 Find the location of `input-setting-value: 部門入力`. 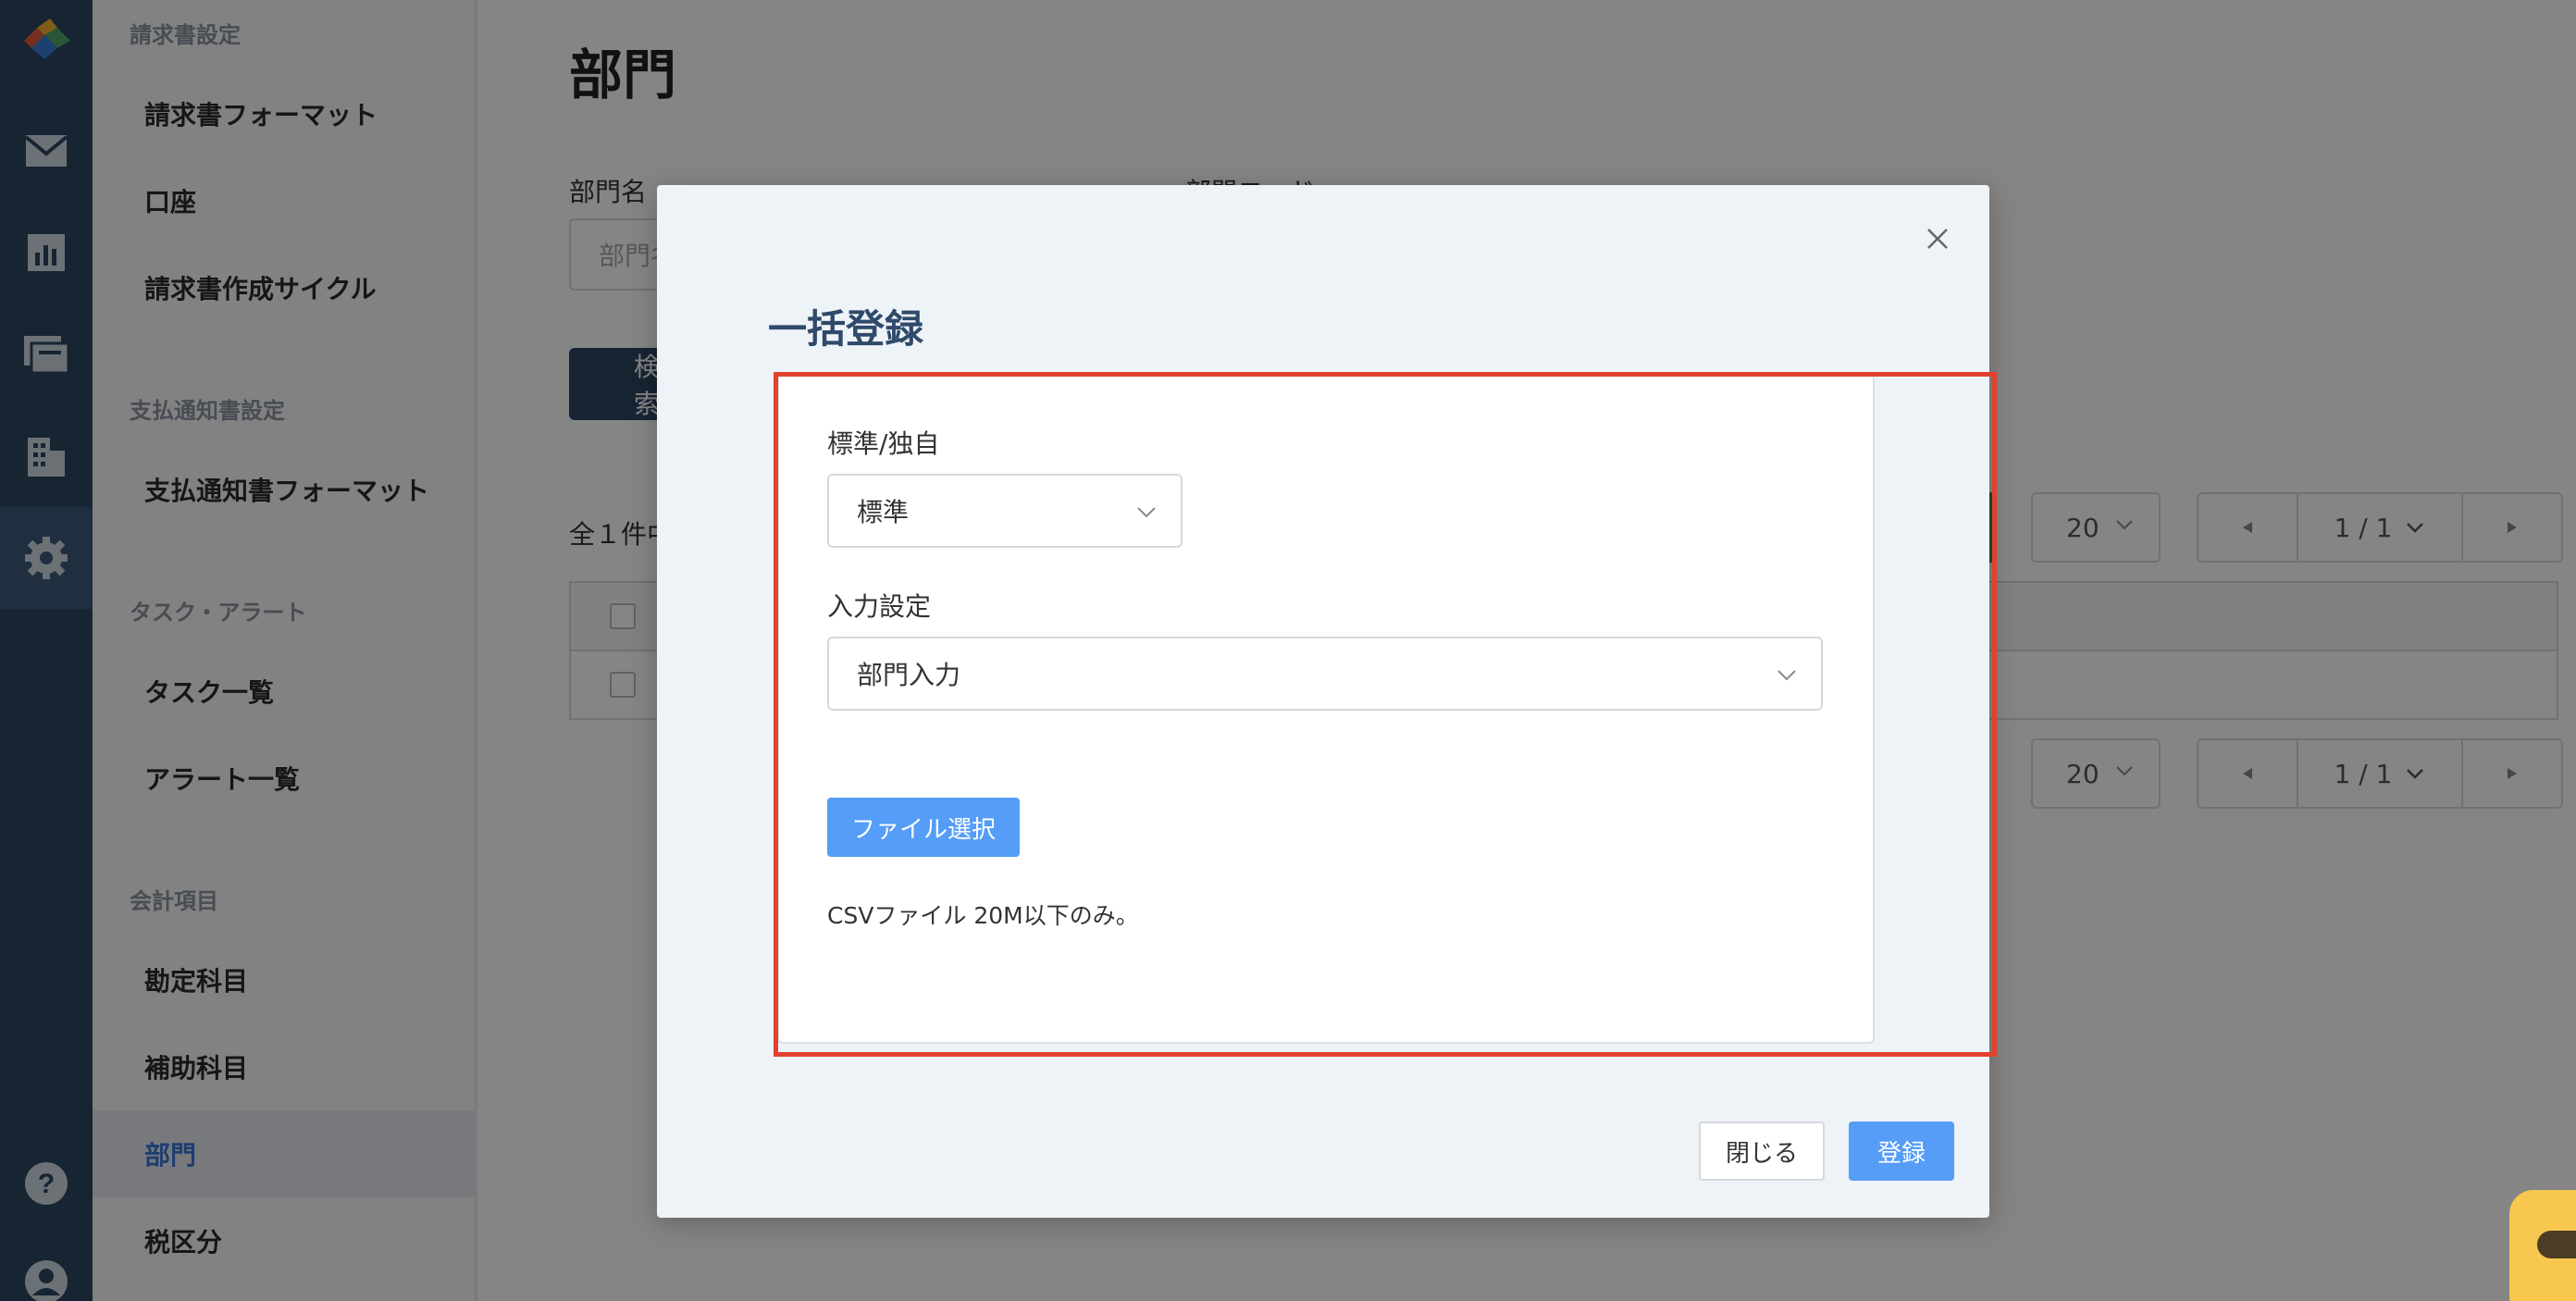

input-setting-value: 部門入力 is located at coordinates (909, 675).